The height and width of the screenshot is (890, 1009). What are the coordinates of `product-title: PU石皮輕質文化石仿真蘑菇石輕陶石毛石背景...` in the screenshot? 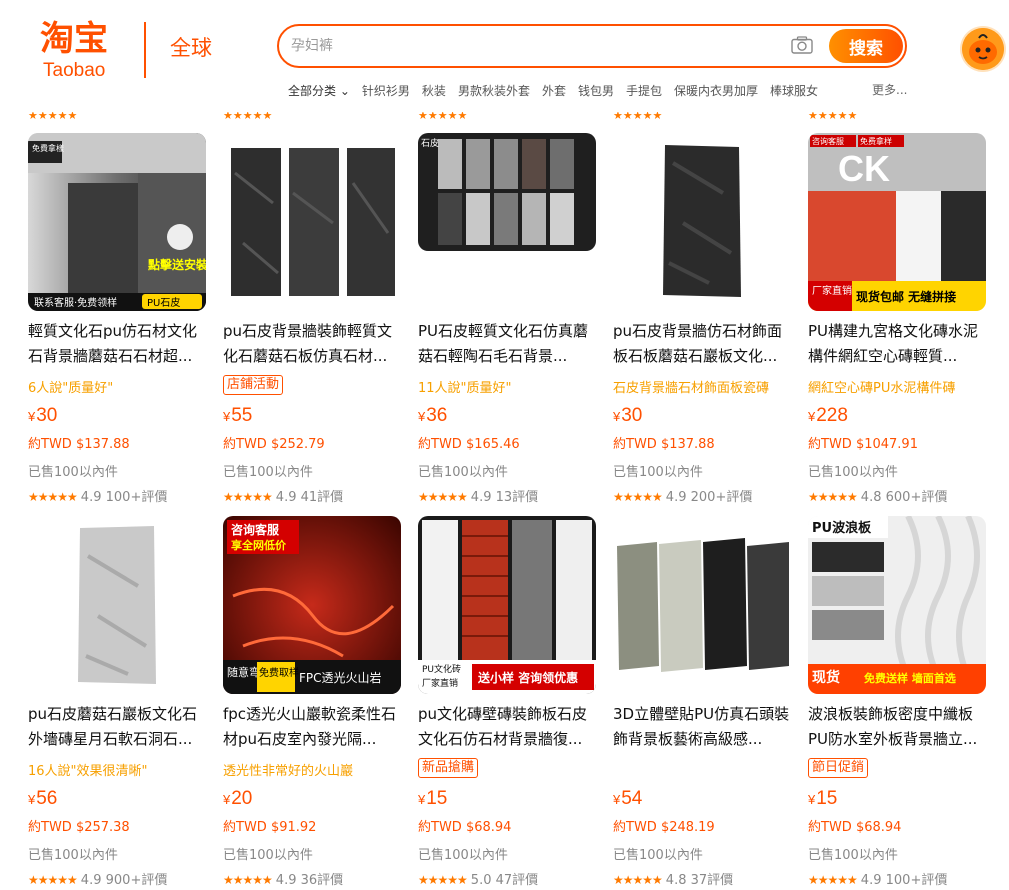 It's located at (509, 344).